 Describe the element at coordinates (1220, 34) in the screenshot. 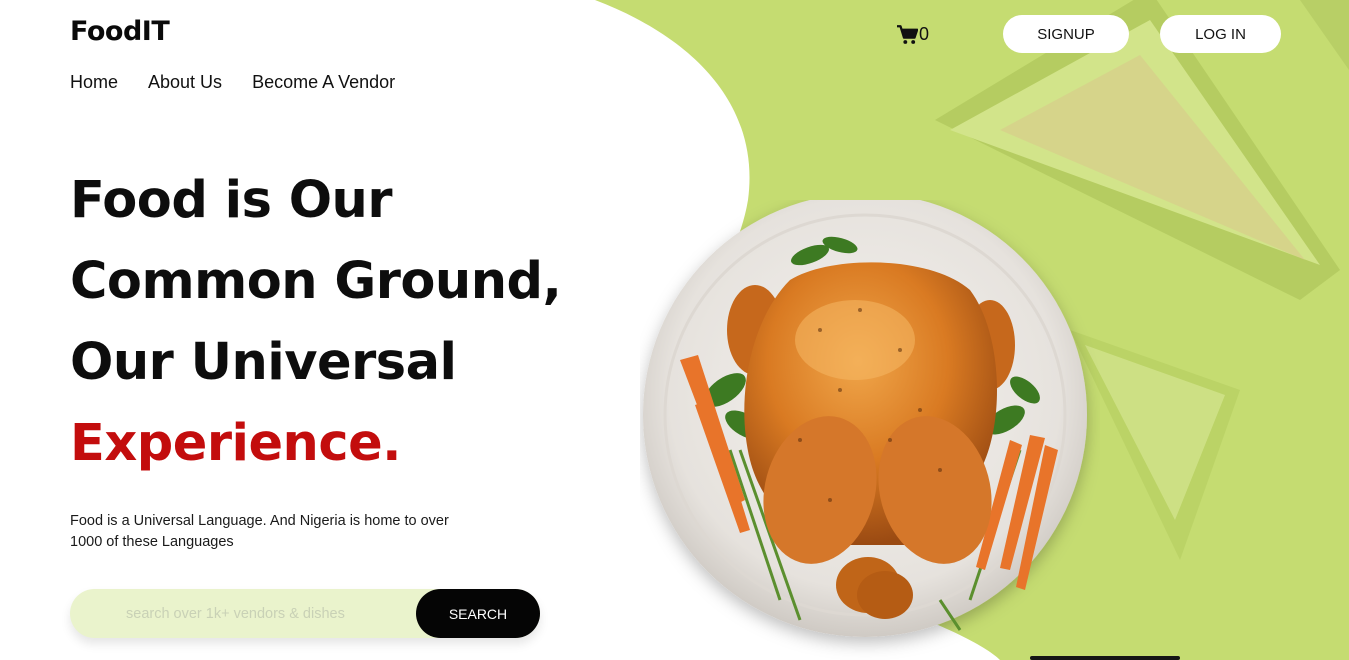

I see `login-button: LOG IN` at that location.